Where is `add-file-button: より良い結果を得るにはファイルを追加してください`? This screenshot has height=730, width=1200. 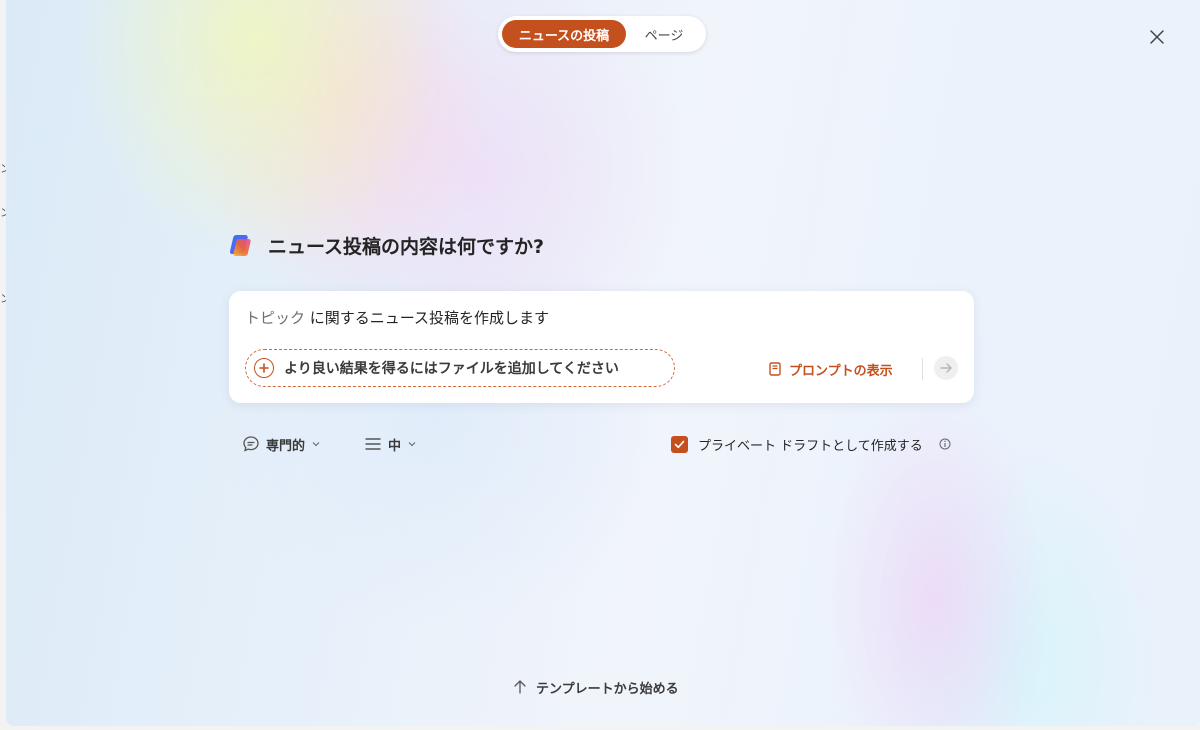
add-file-button: より良い結果を得るにはファイルを追加してください is located at coordinates (460, 368).